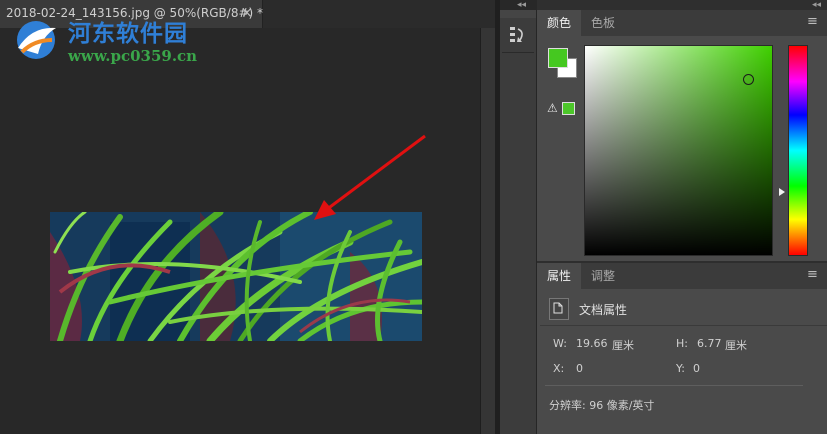  What do you see at coordinates (236, 276) in the screenshot?
I see `document-image` at bounding box center [236, 276].